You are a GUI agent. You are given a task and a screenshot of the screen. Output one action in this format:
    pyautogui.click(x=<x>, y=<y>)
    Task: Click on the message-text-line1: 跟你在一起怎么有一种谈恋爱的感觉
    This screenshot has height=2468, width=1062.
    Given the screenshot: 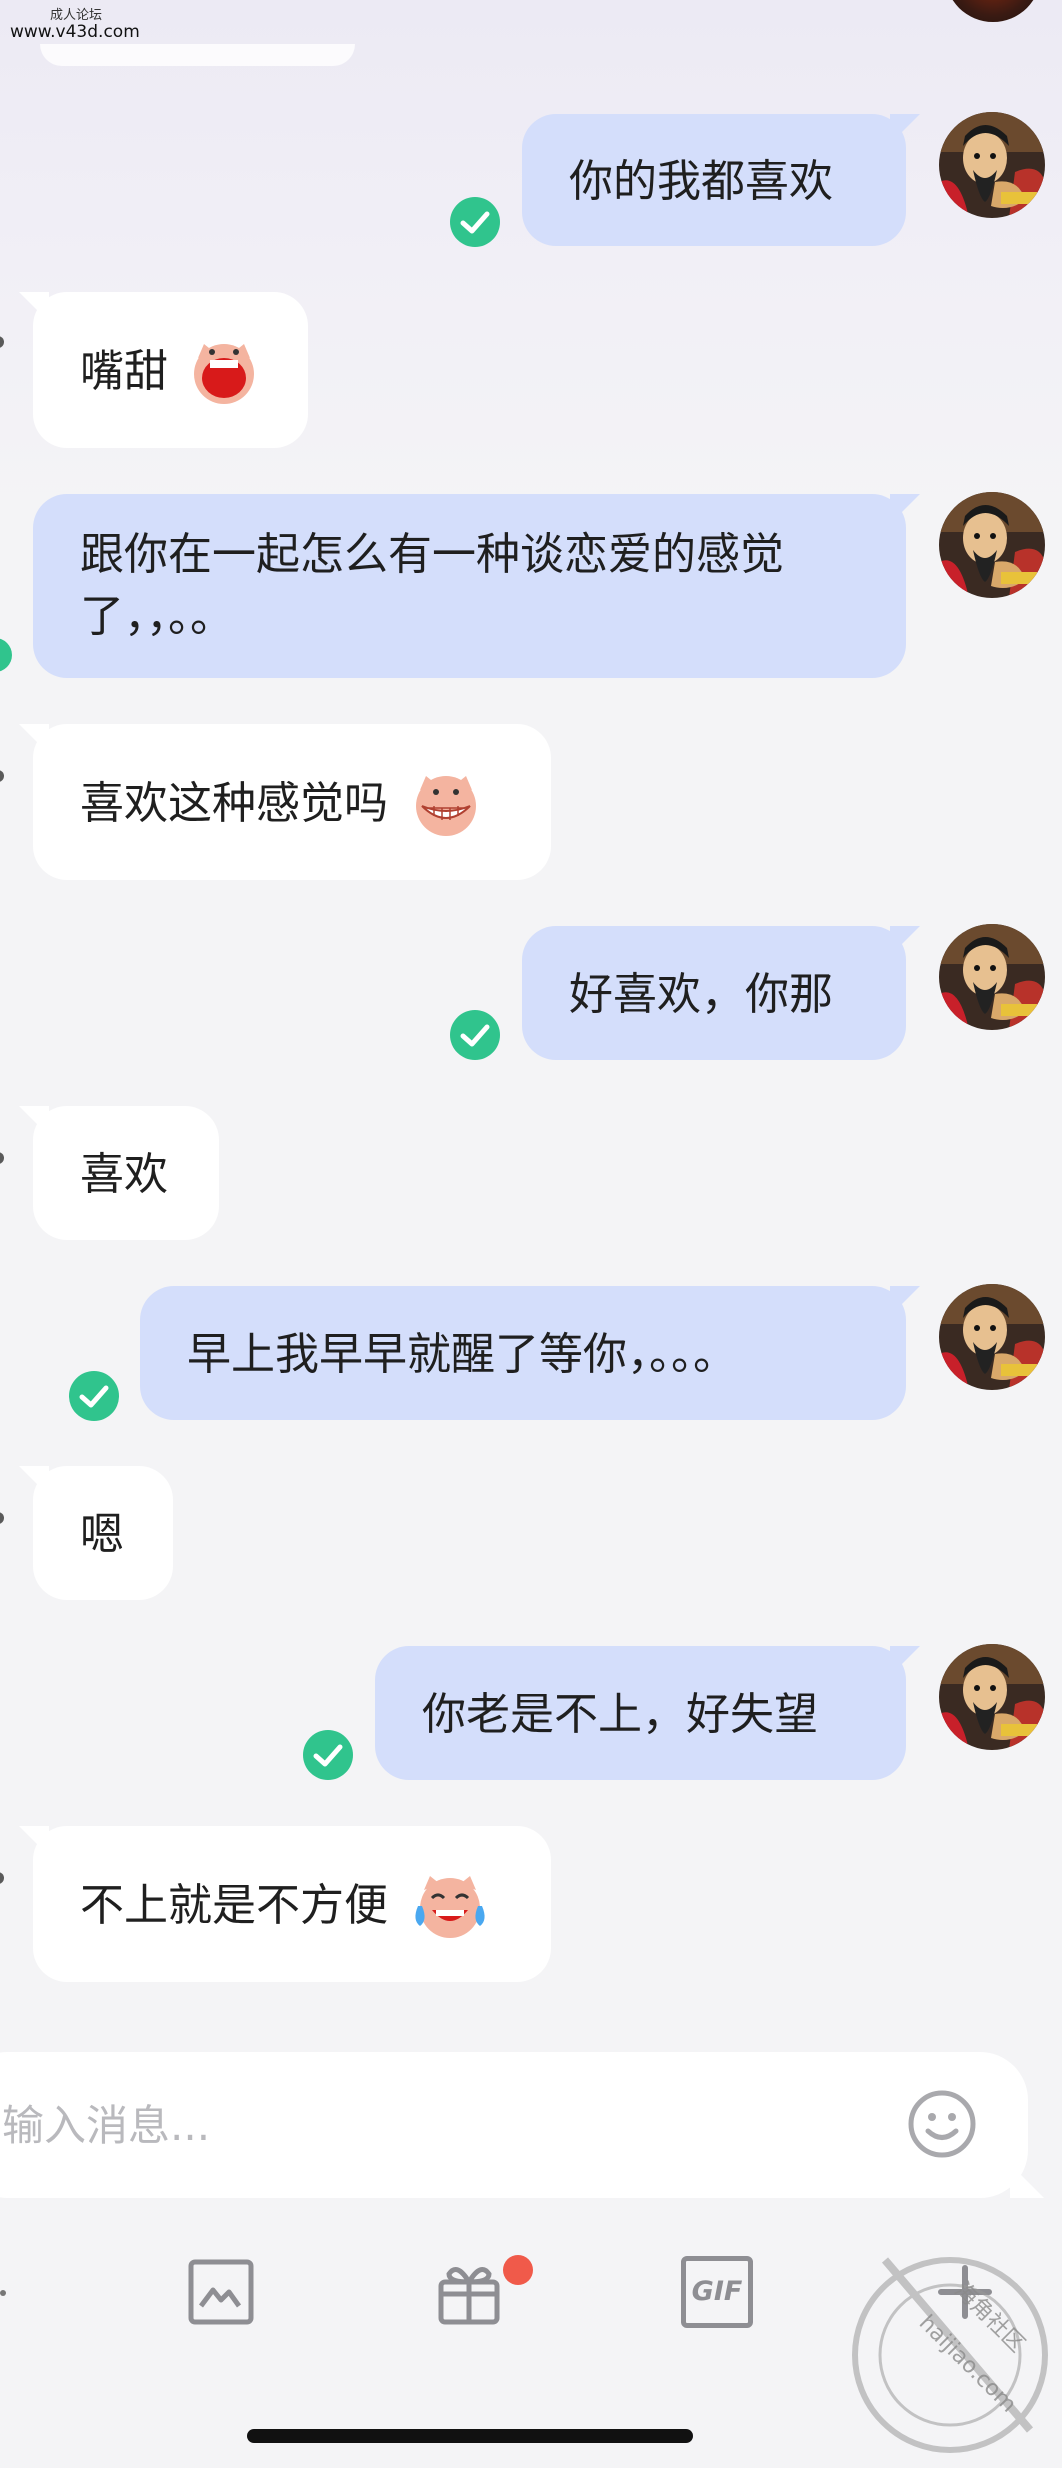 What is the action you would take?
    pyautogui.click(x=432, y=554)
    